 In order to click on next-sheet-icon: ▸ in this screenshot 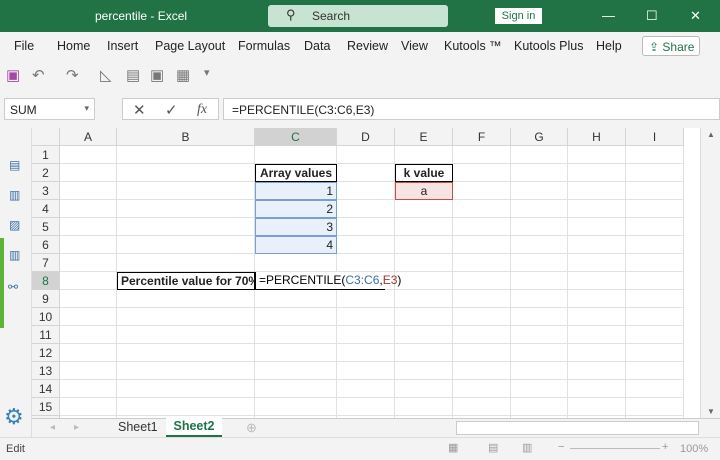, I will do `click(76, 427)`.